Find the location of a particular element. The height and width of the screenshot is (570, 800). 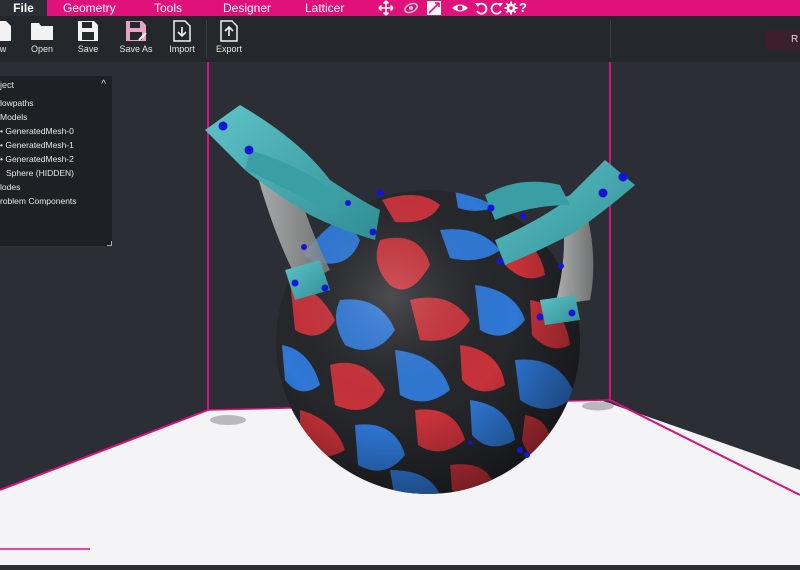

tree-item-nodes: lodes is located at coordinates (10, 187).